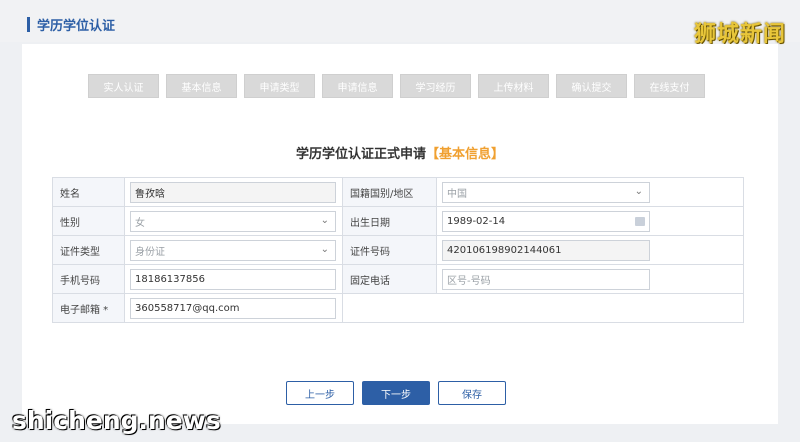 This screenshot has height=442, width=800. Describe the element at coordinates (546, 250) in the screenshot. I see `id-number-field: 420106198902144061` at that location.